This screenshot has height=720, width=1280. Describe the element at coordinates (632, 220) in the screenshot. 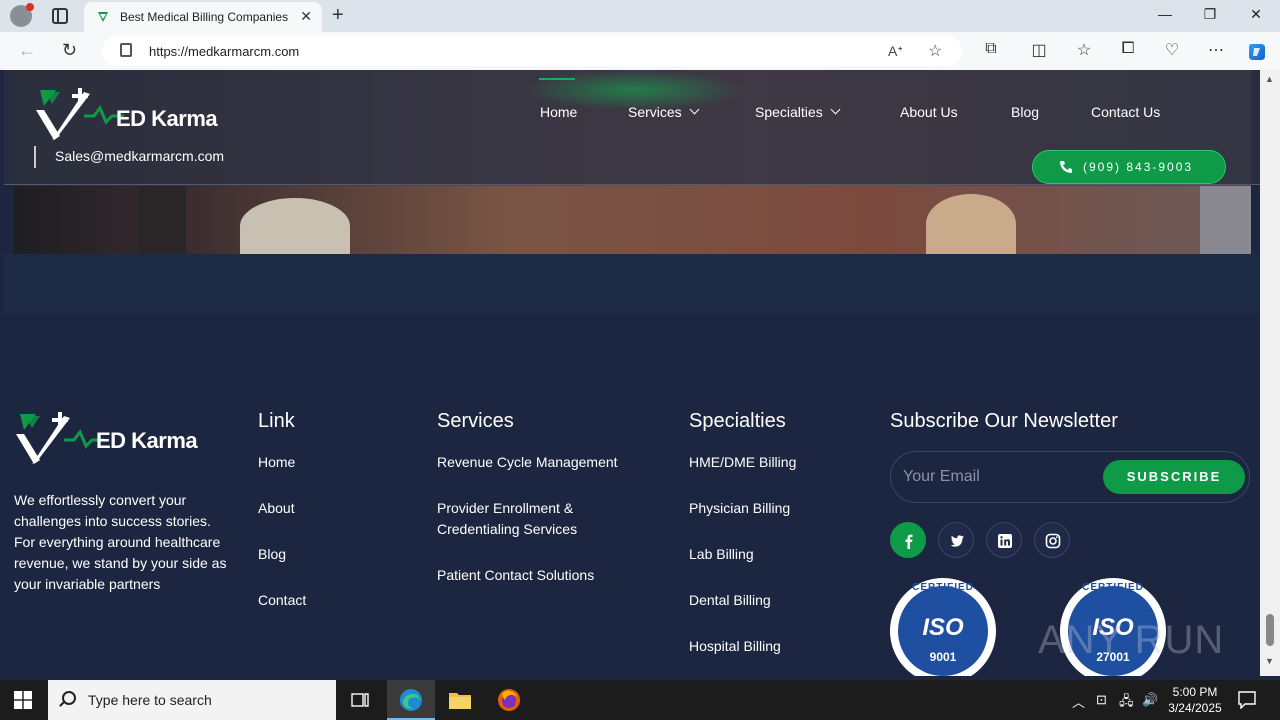

I see `hero-image-lower` at that location.